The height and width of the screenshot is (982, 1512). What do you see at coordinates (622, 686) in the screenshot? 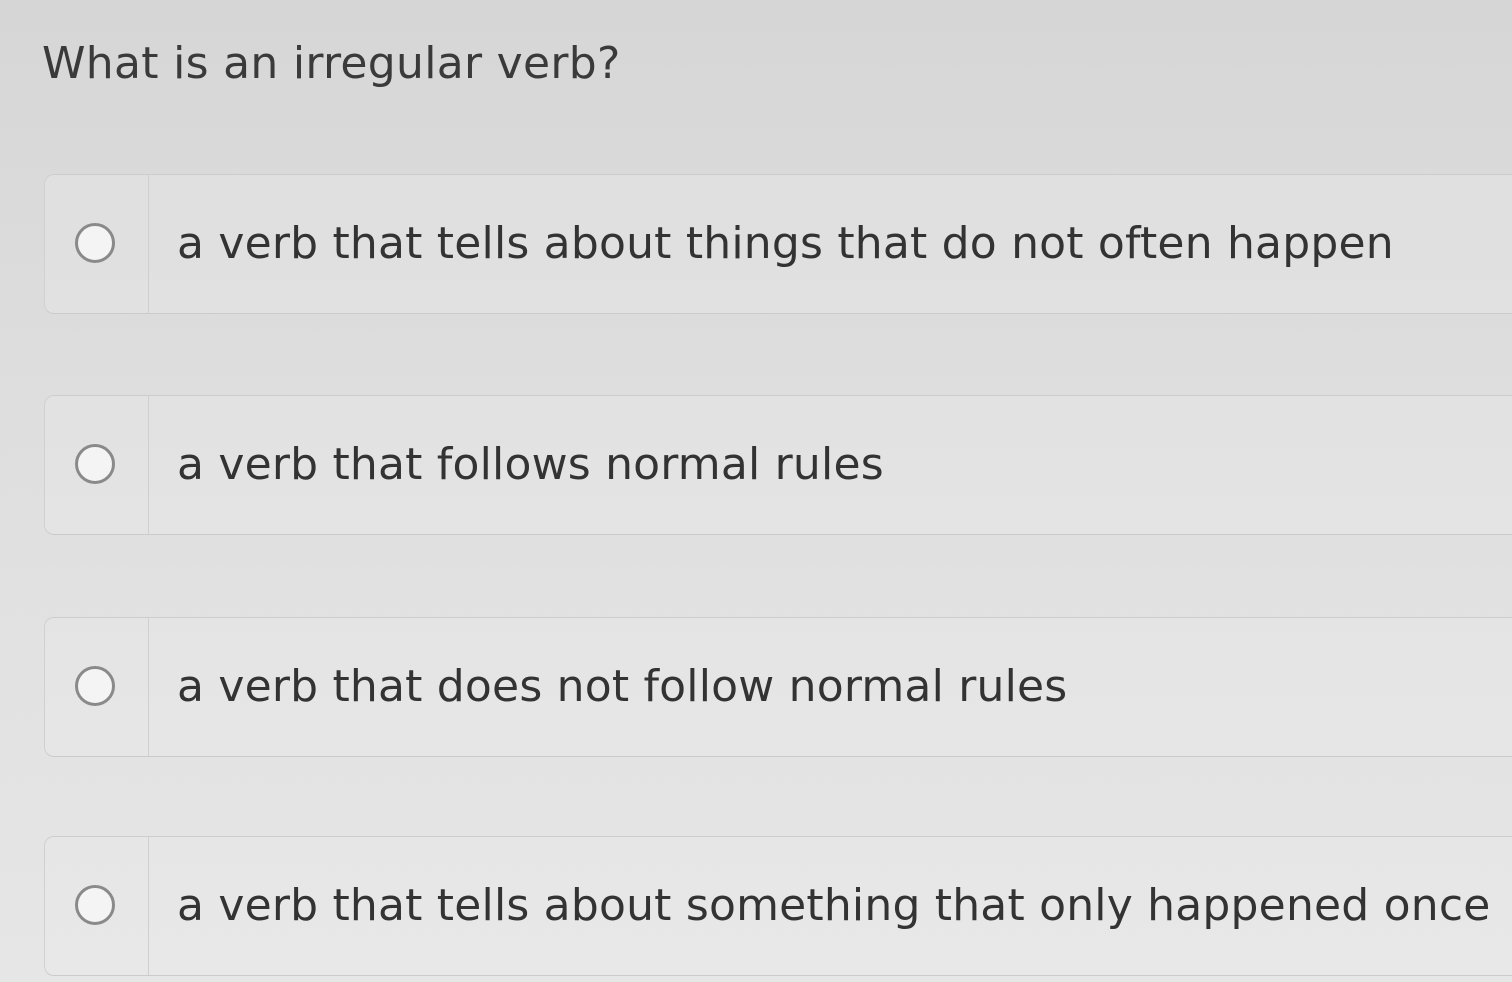
I see `answer-option-label: a verb that does not follow normal rules` at bounding box center [622, 686].